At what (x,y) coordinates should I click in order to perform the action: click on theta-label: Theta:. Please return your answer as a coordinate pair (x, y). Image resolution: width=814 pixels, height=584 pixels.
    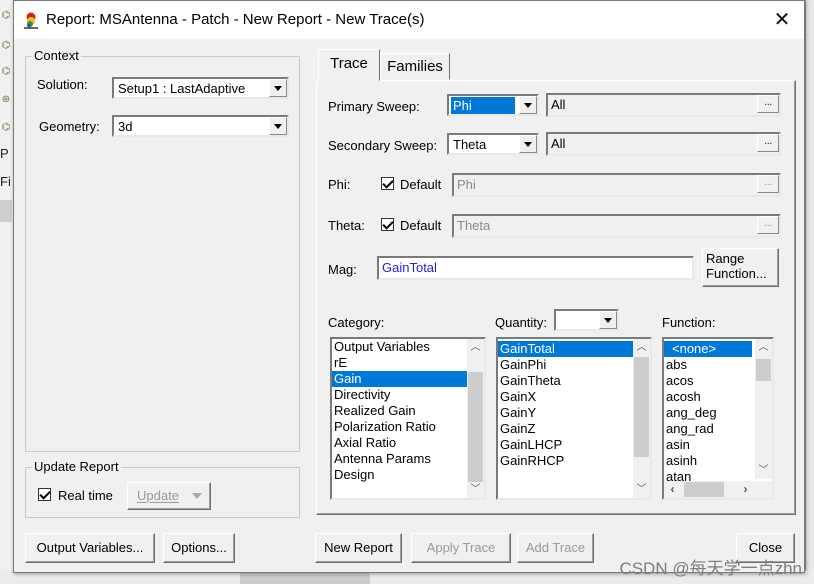
    Looking at the image, I should click on (346, 225).